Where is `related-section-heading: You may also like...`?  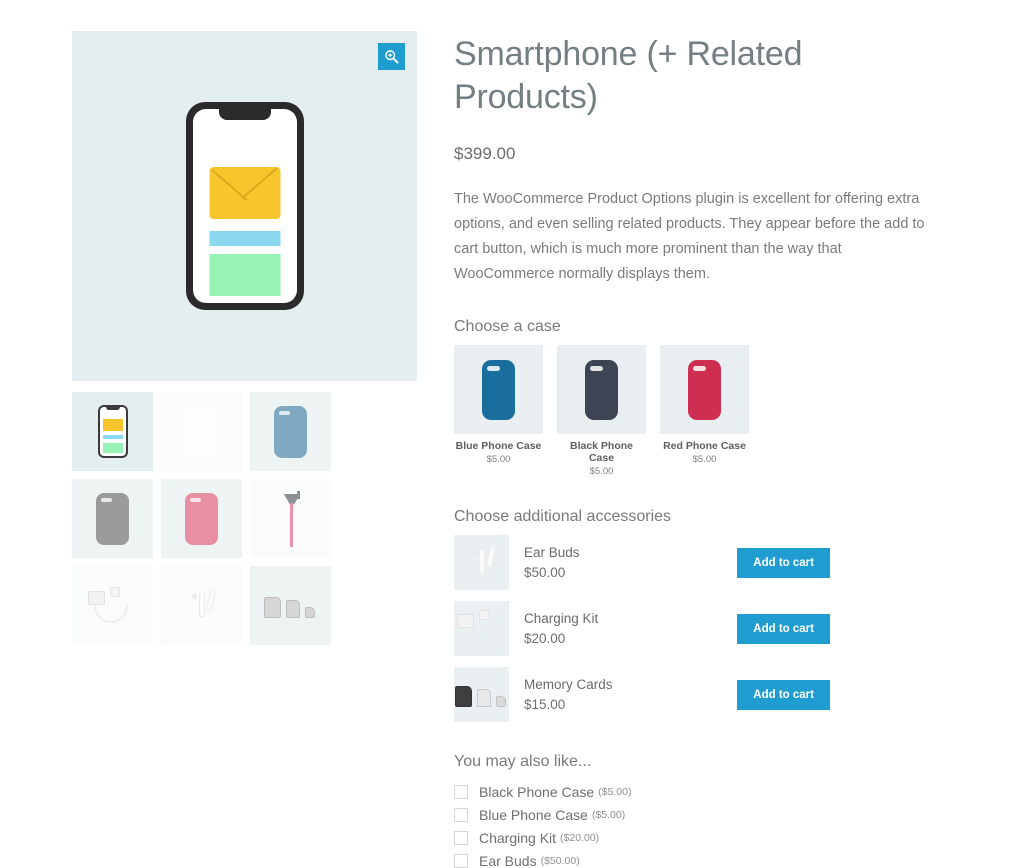
related-section-heading: You may also like... is located at coordinates (523, 761).